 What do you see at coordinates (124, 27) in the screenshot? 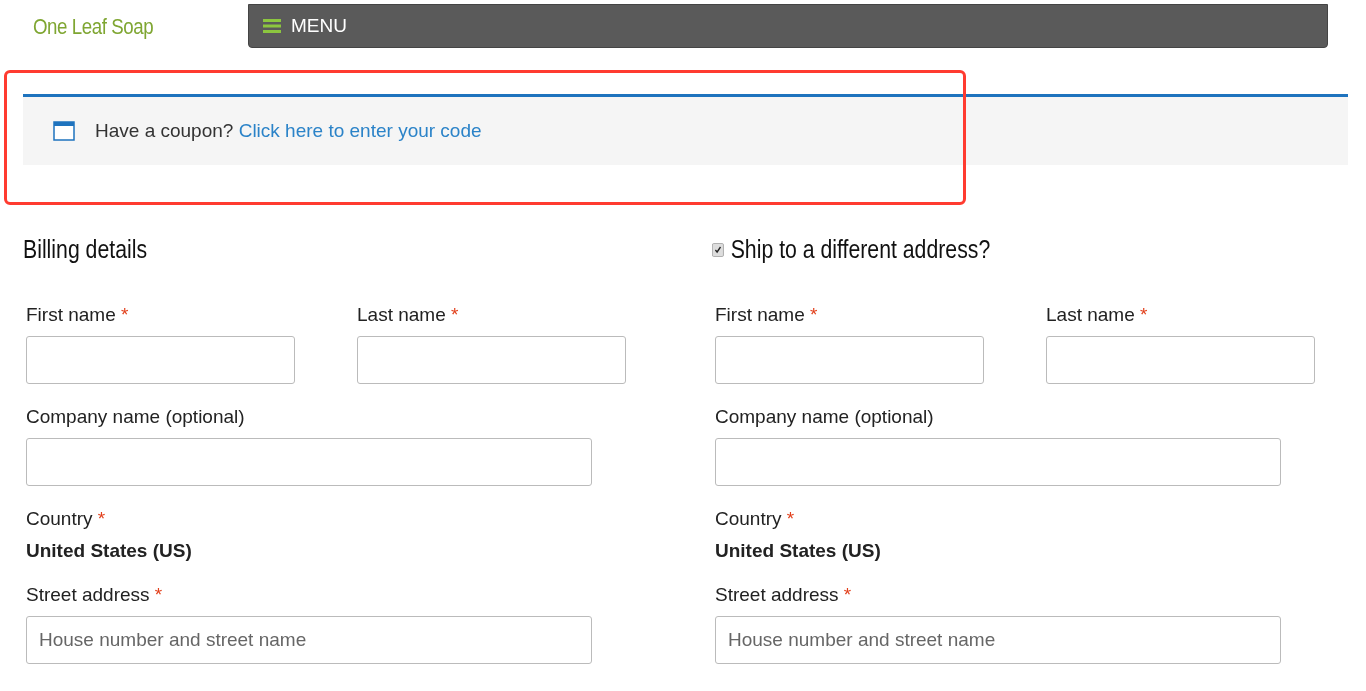
I see `site-logo: One Leaf Soap` at bounding box center [124, 27].